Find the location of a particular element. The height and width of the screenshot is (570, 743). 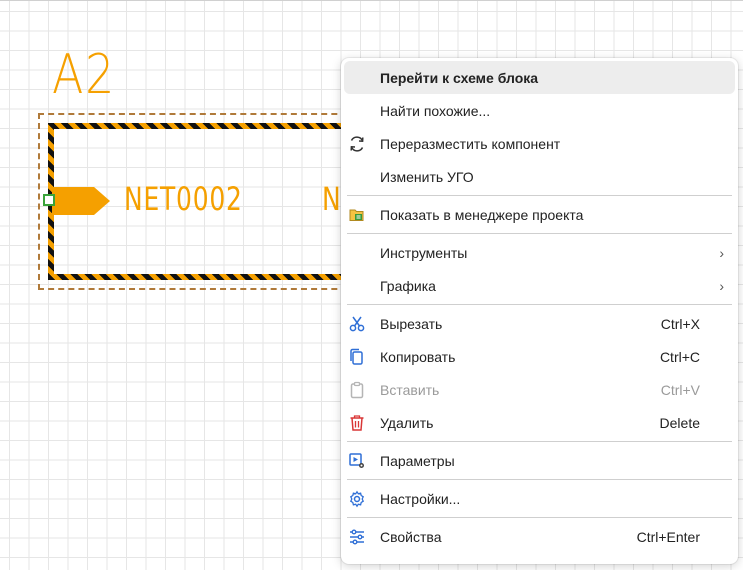

menu-item-label: Изменить УГО is located at coordinates (427, 176).